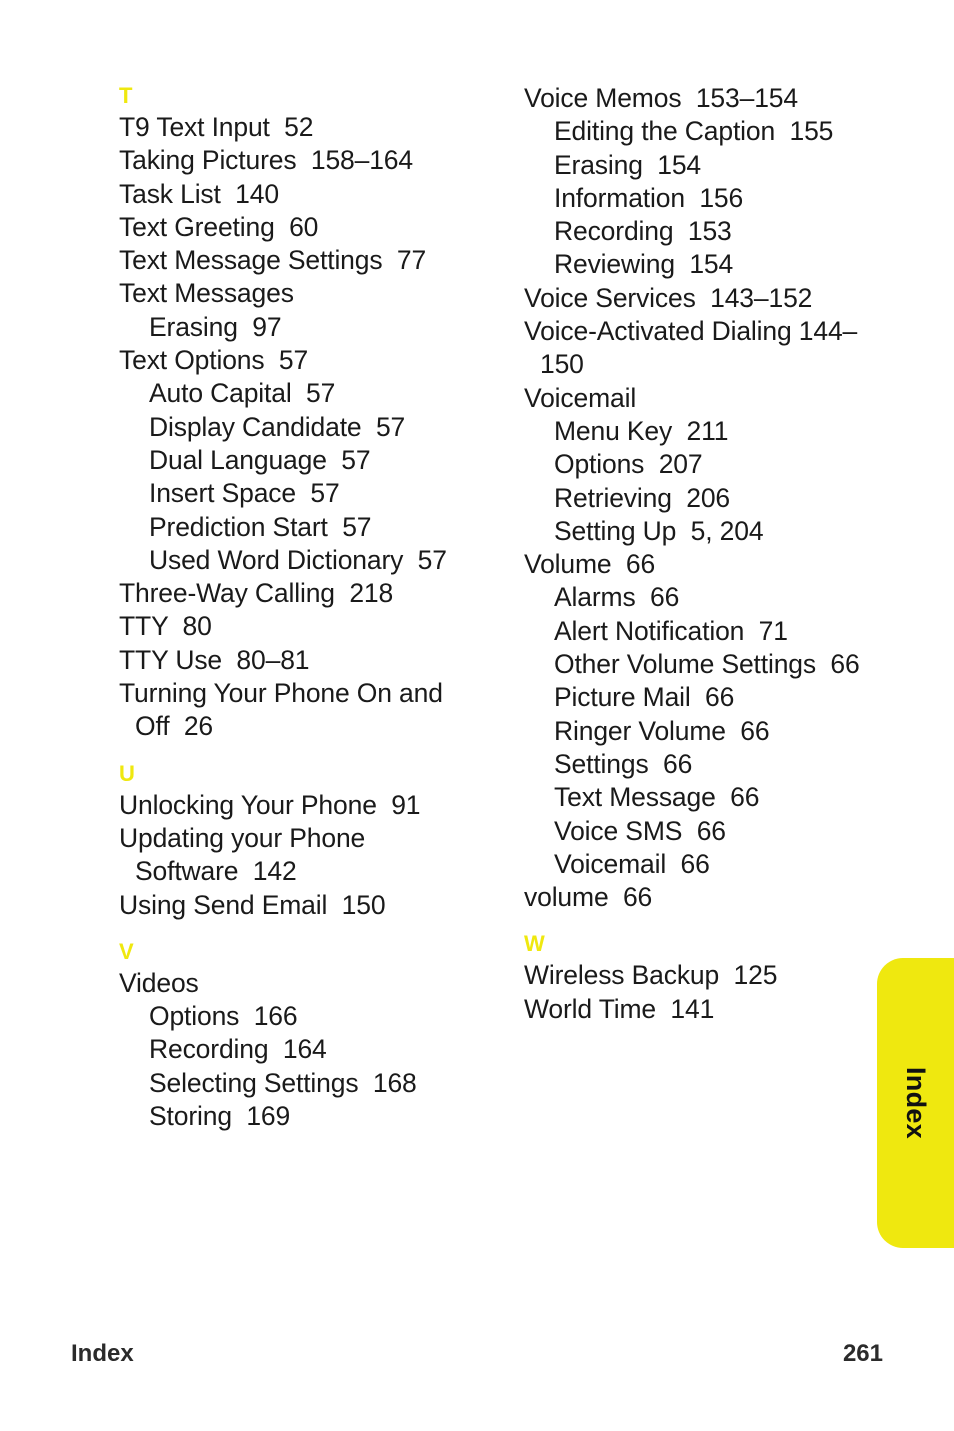  What do you see at coordinates (707, 664) in the screenshot?
I see `index-subentry: Other Volume Settings 66` at bounding box center [707, 664].